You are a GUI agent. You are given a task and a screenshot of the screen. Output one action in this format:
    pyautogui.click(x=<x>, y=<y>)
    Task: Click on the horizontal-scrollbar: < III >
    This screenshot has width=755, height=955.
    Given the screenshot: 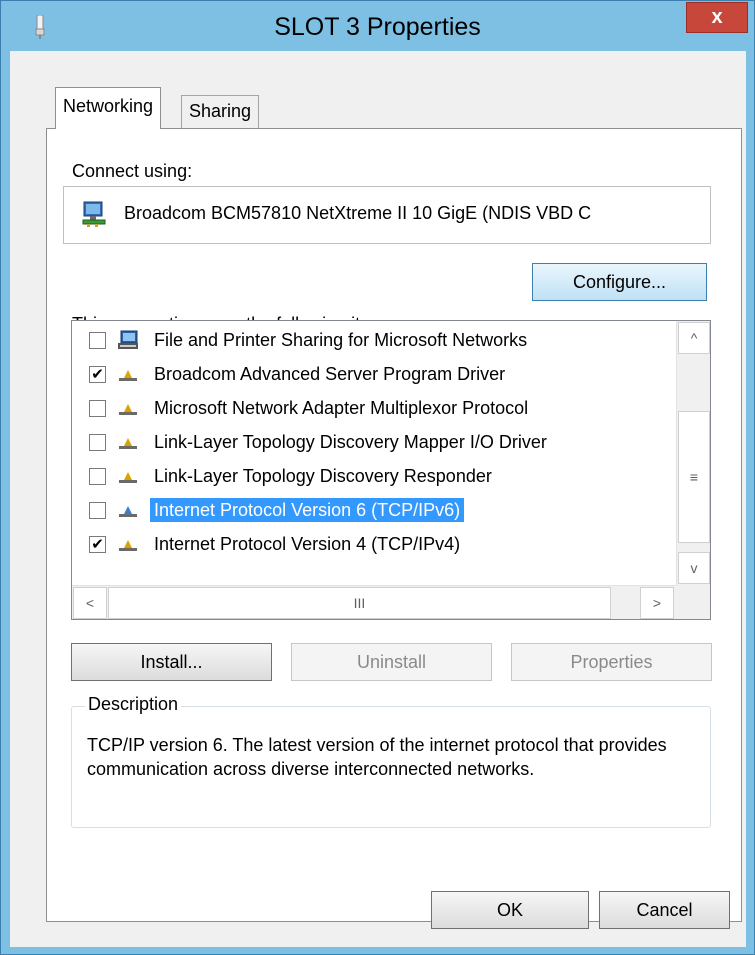 What is the action you would take?
    pyautogui.click(x=374, y=602)
    